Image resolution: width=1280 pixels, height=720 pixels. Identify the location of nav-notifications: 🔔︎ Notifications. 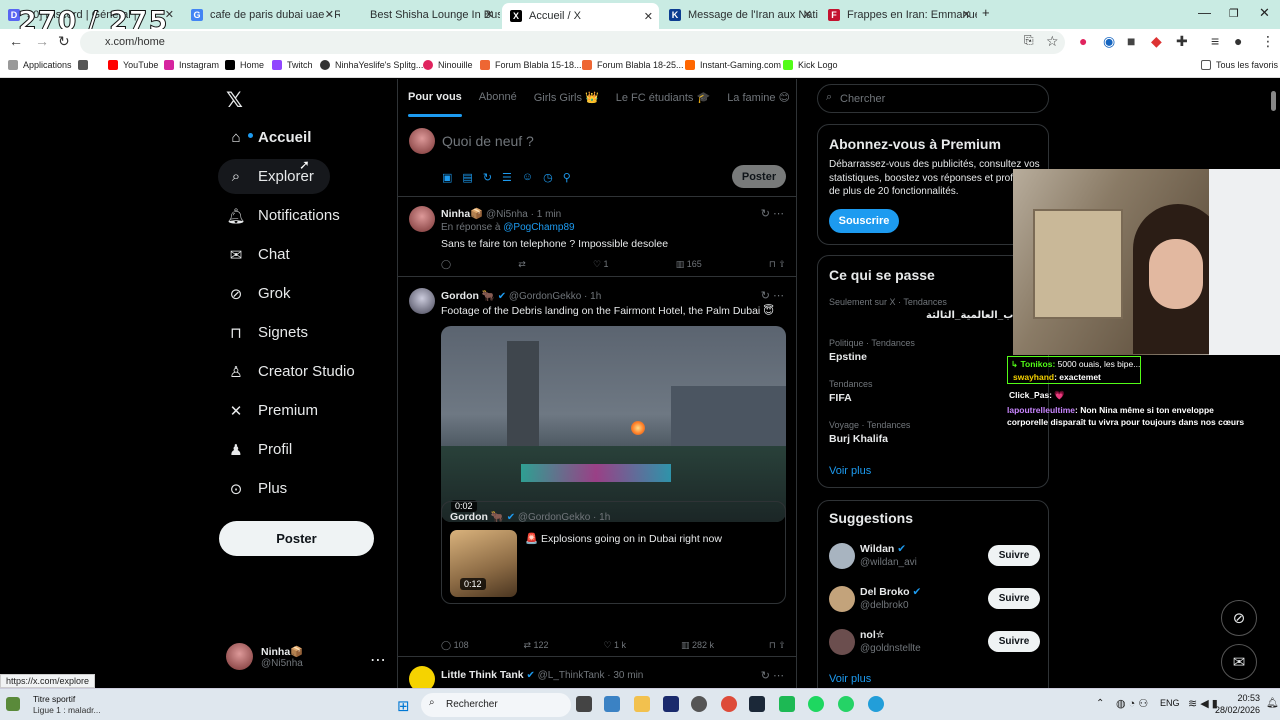
(278, 215).